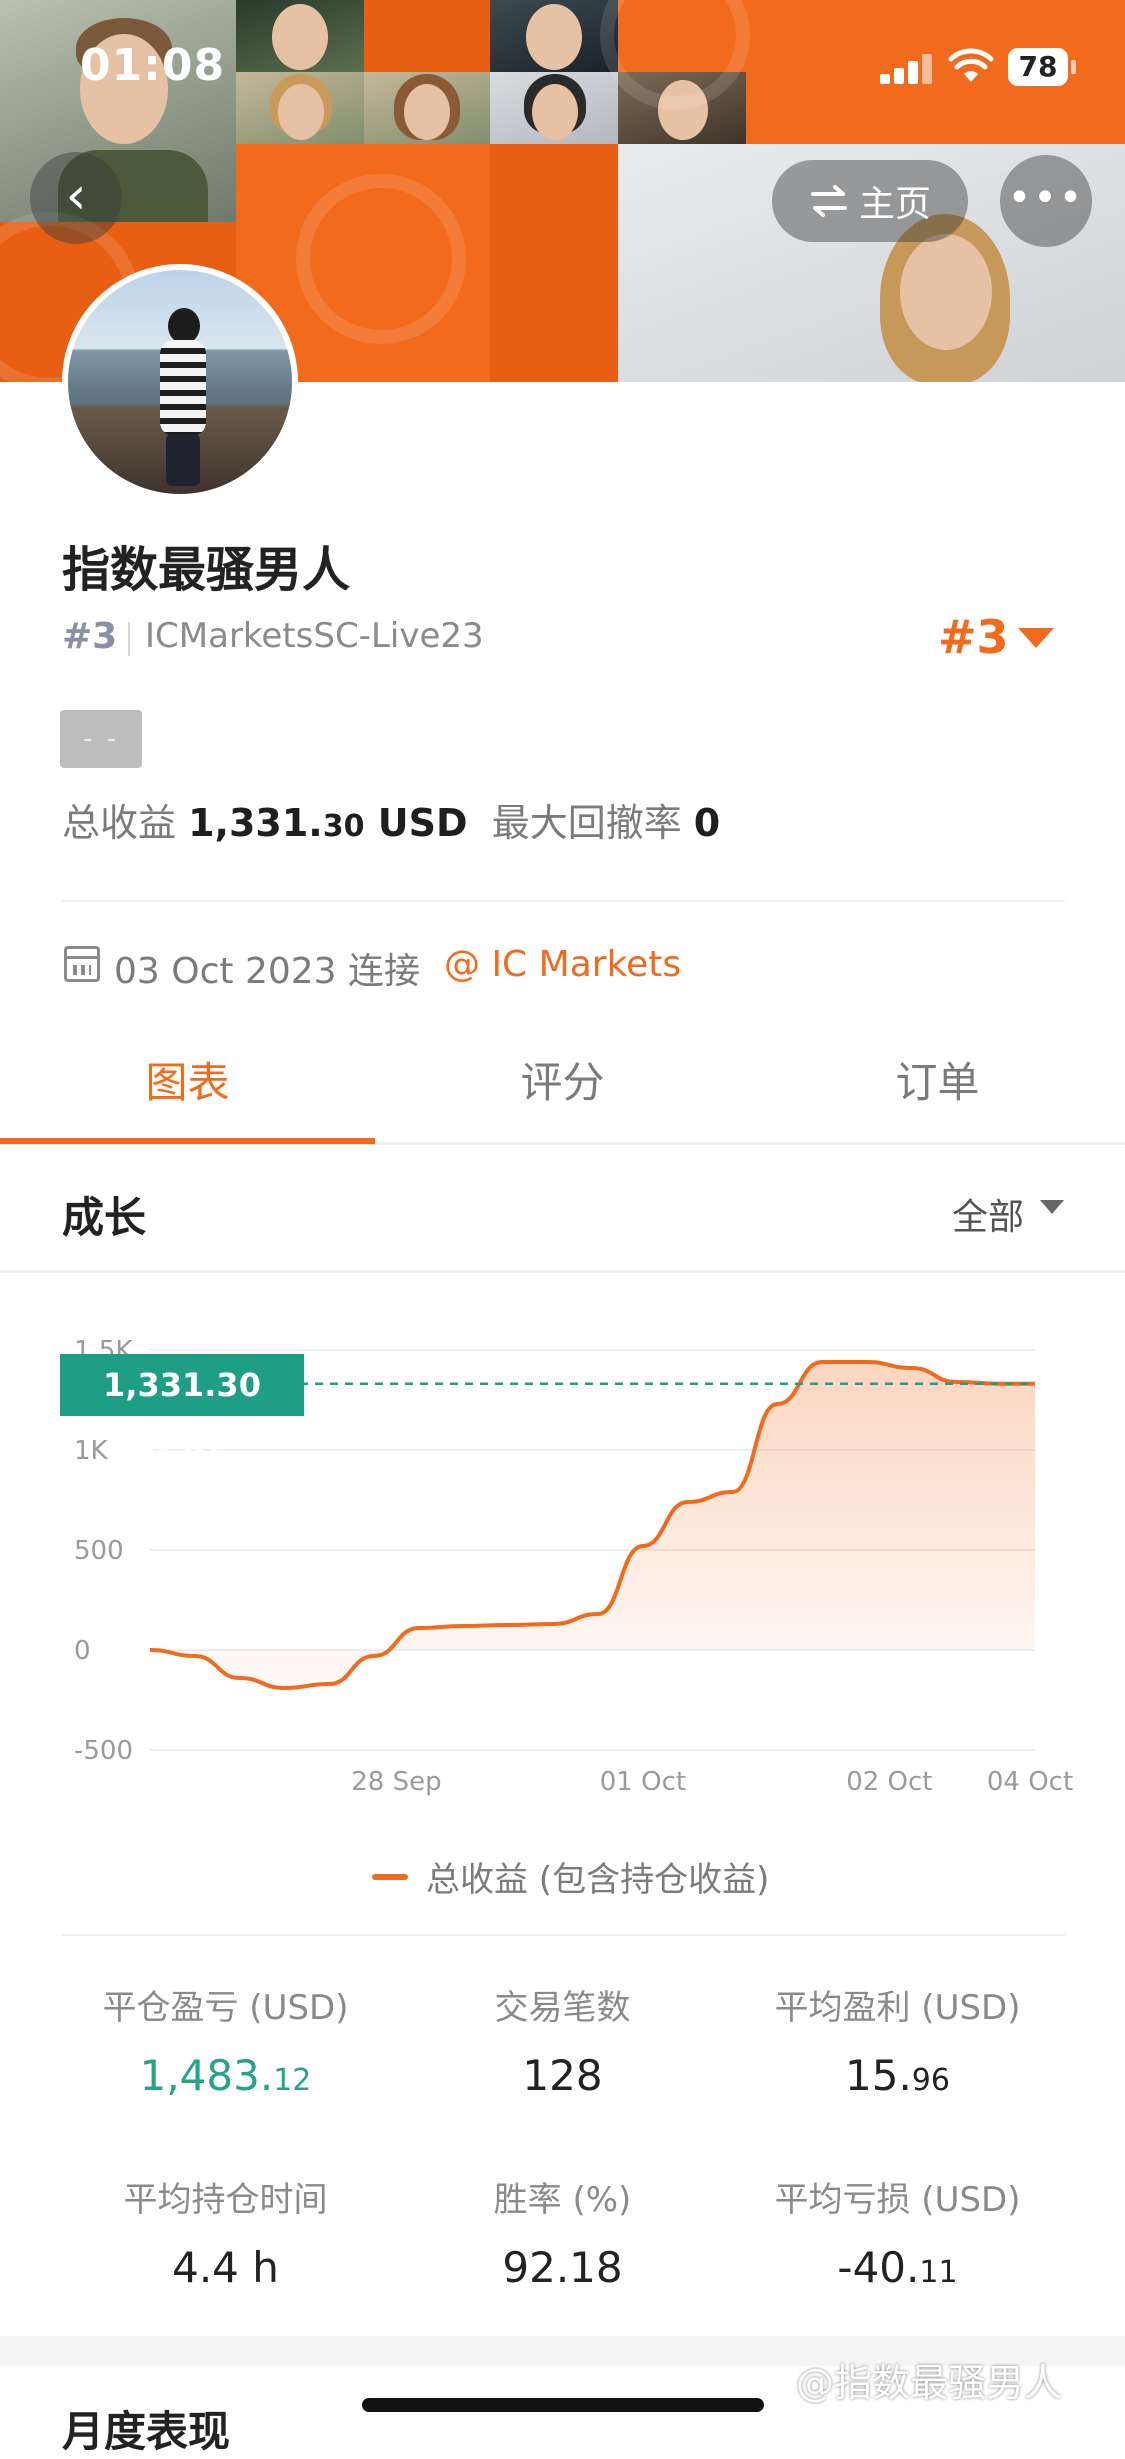 This screenshot has height=2459, width=1125. What do you see at coordinates (314, 636) in the screenshot?
I see `account-server: ICMarketsSC-Live23` at bounding box center [314, 636].